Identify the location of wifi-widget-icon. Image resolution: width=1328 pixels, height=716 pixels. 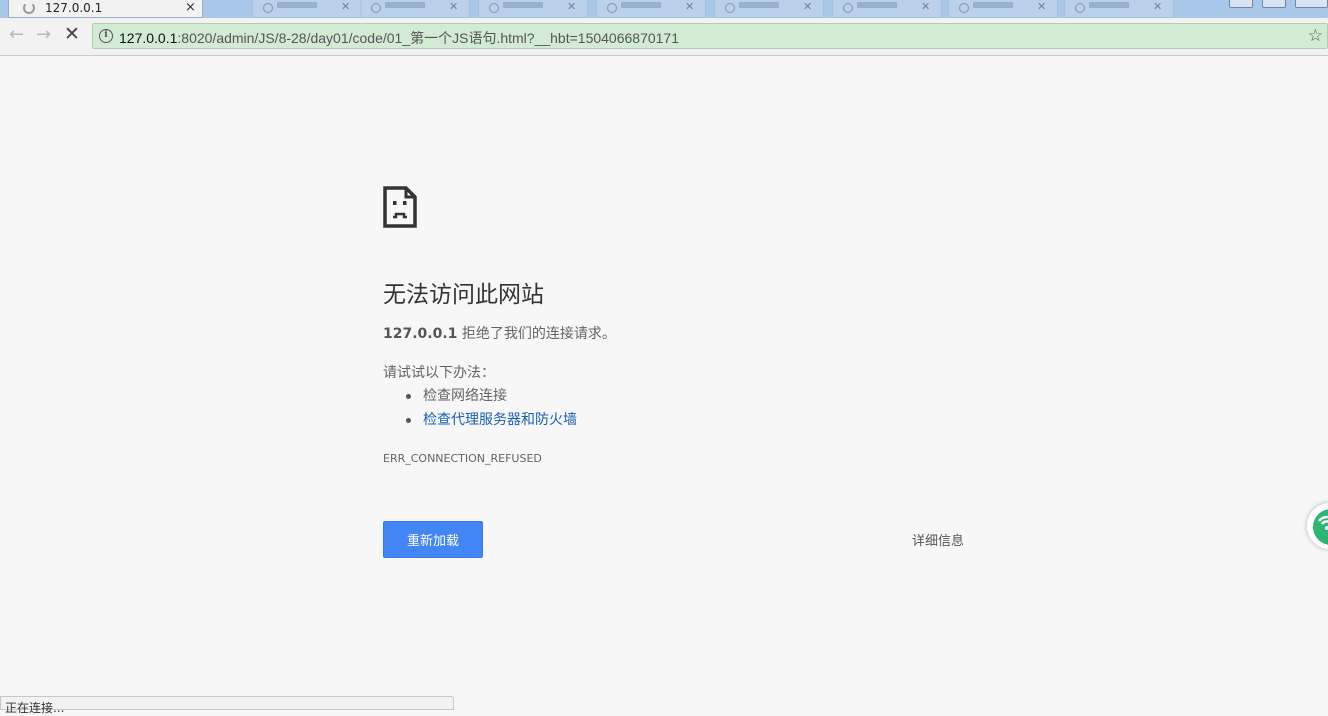
(1317, 526).